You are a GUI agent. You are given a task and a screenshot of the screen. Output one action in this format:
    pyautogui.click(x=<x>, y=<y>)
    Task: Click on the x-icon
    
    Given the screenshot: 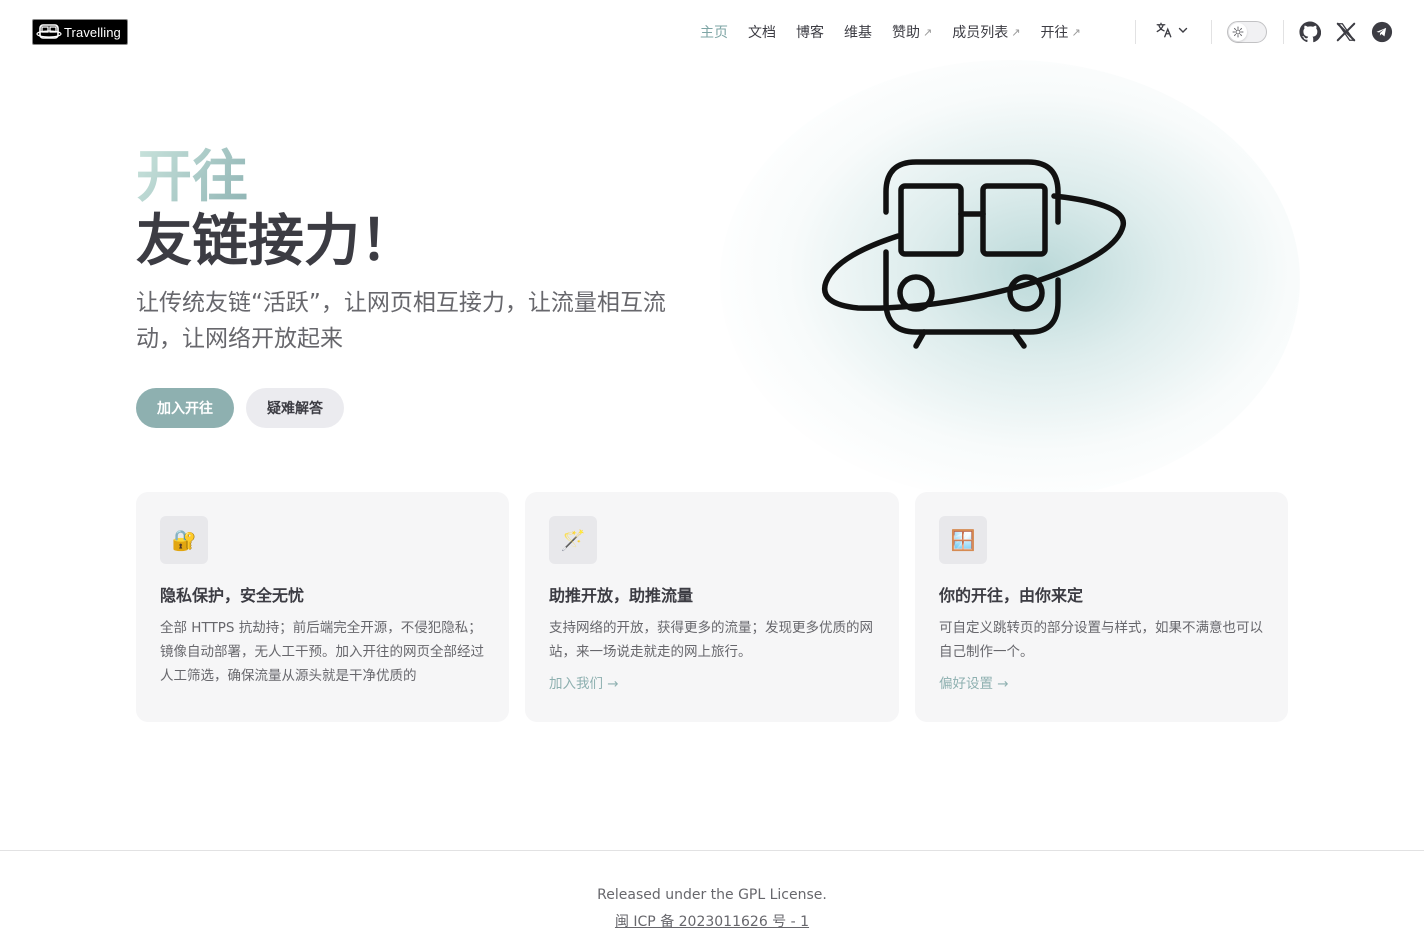 What is the action you would take?
    pyautogui.click(x=1346, y=32)
    